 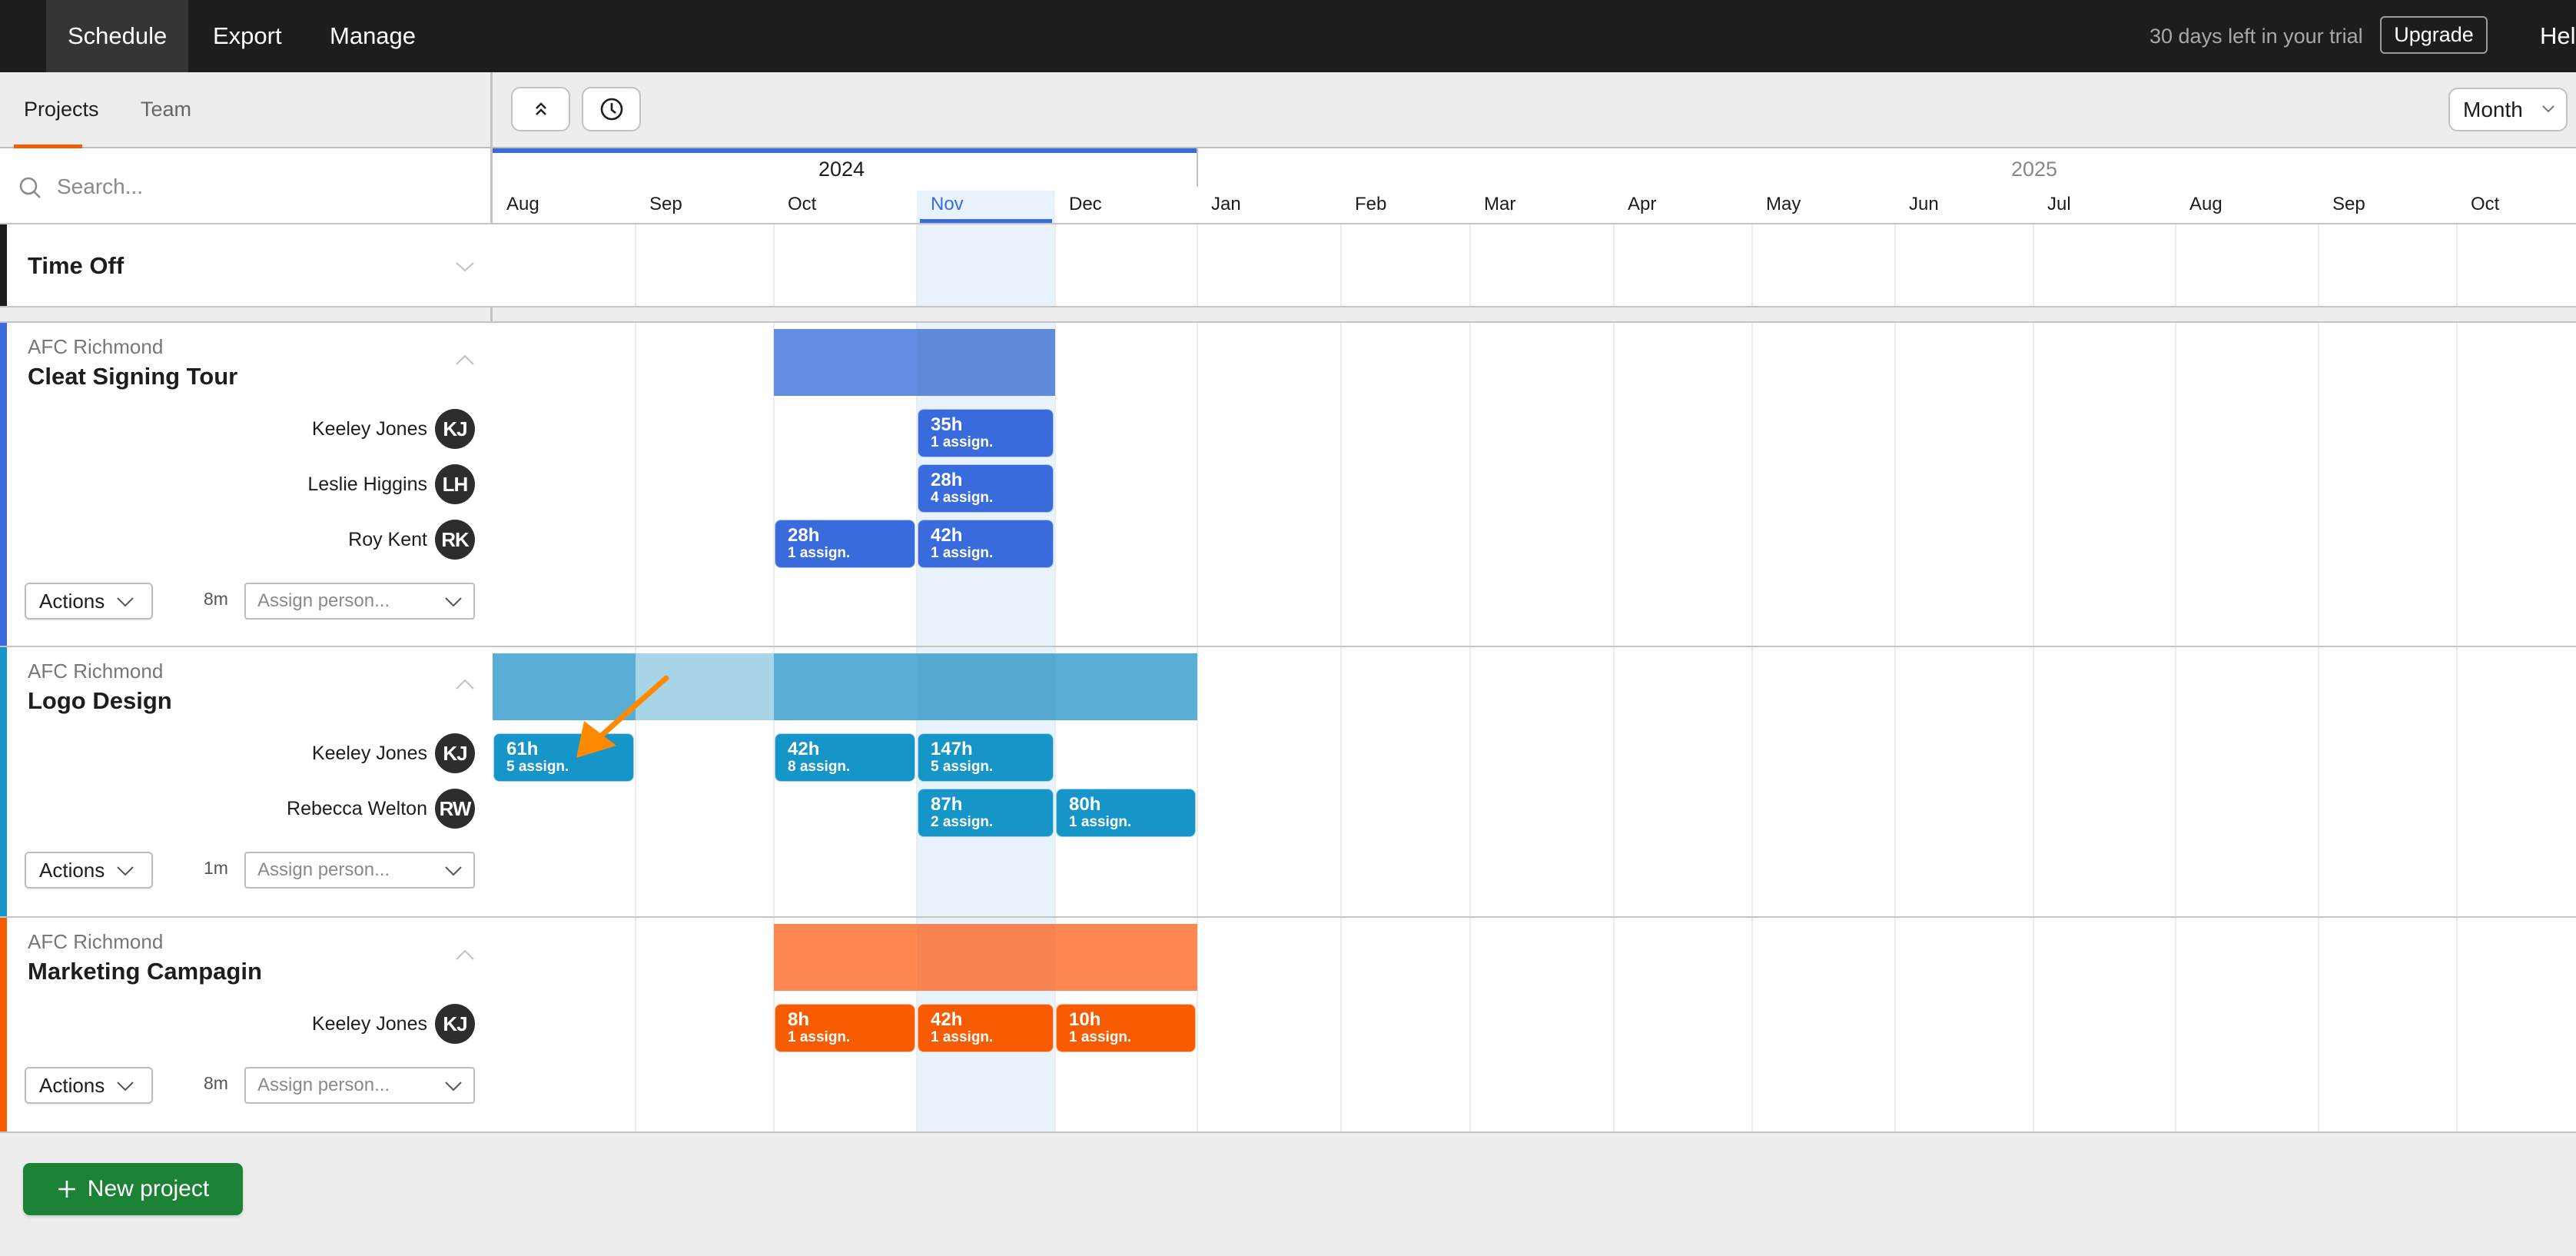 I want to click on person-name: Keeley Jones, so click(x=369, y=428).